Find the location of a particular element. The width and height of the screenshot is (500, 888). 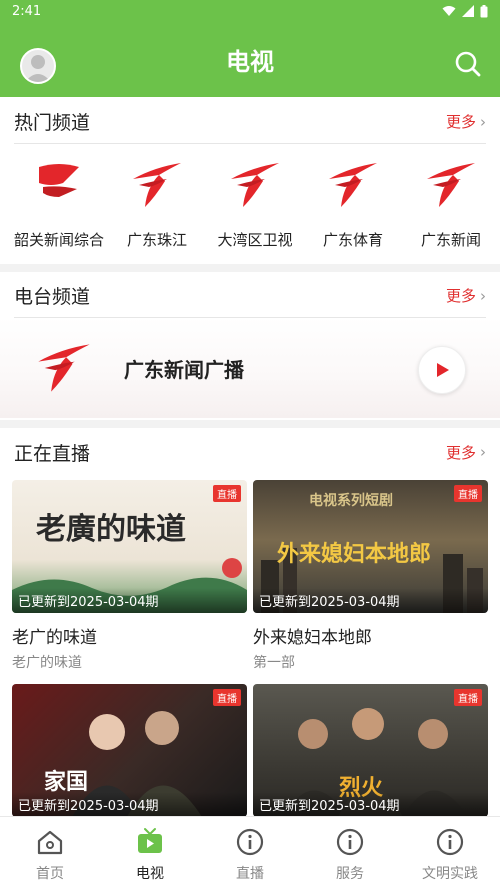

app-header: 电视 is located at coordinates (250, 59).